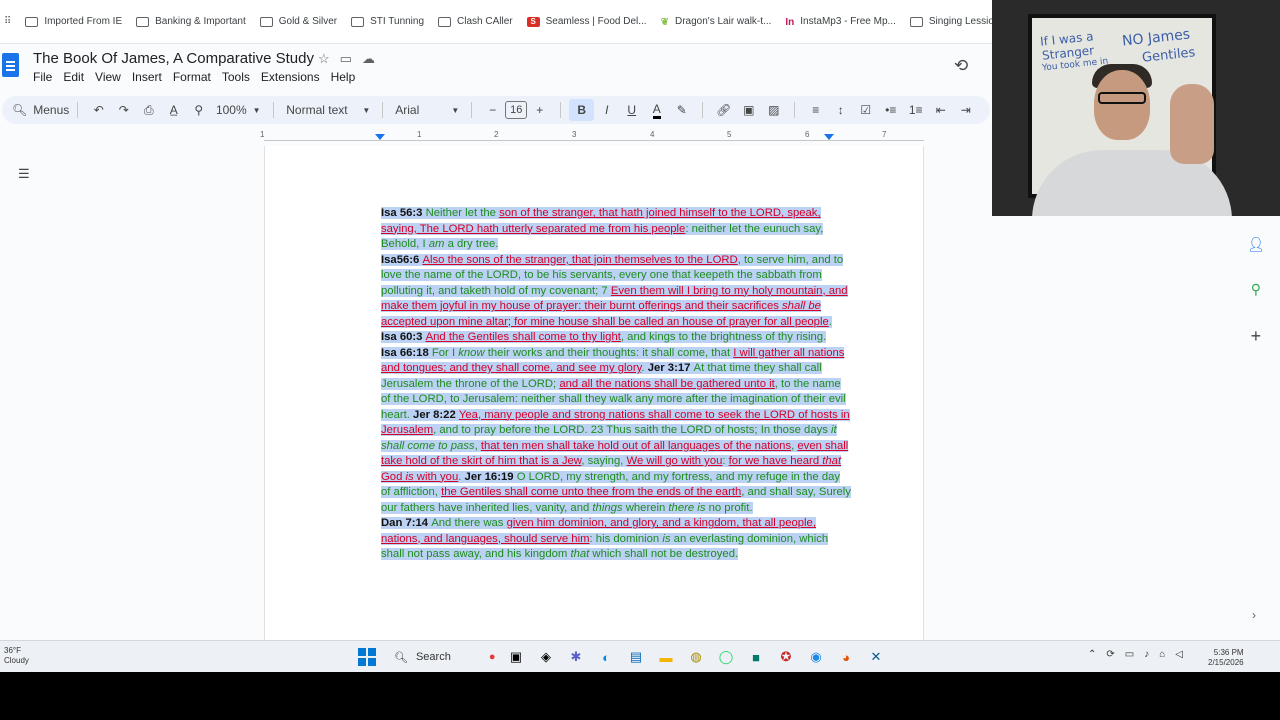 This screenshot has width=1280, height=720. I want to click on insert-link-icon: 🔗︎, so click(723, 110).